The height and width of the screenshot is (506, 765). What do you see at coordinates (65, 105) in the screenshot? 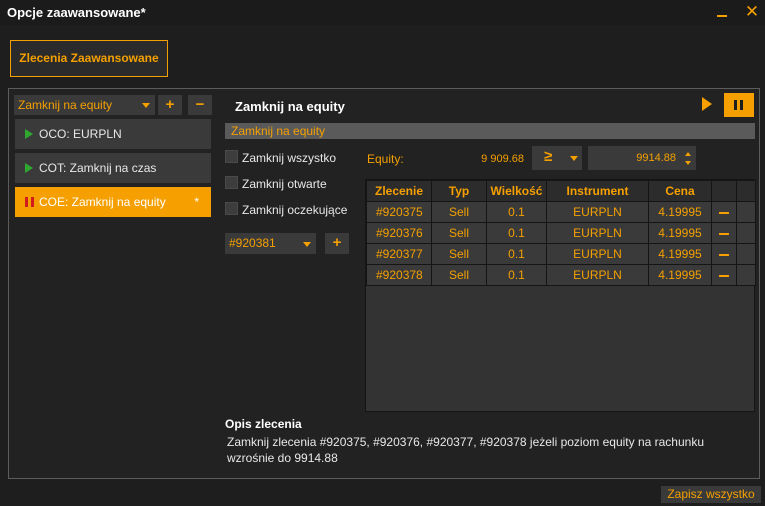
I see `strategy-type-value: Zamknij na equity` at bounding box center [65, 105].